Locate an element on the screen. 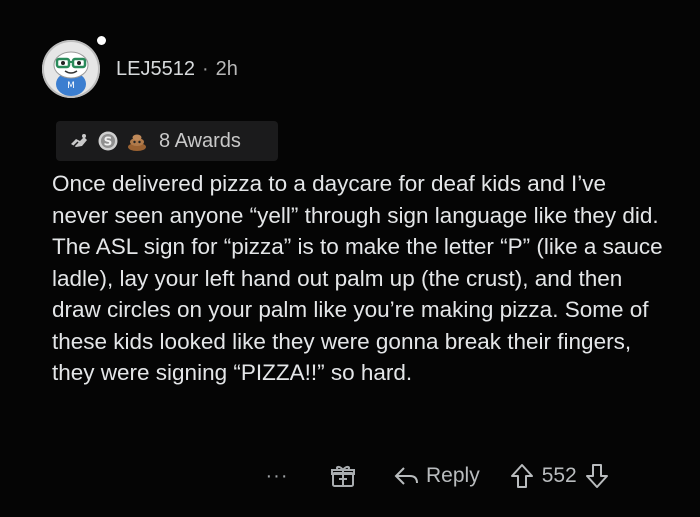 This screenshot has width=700, height=517. poo-award-icon is located at coordinates (137, 142).